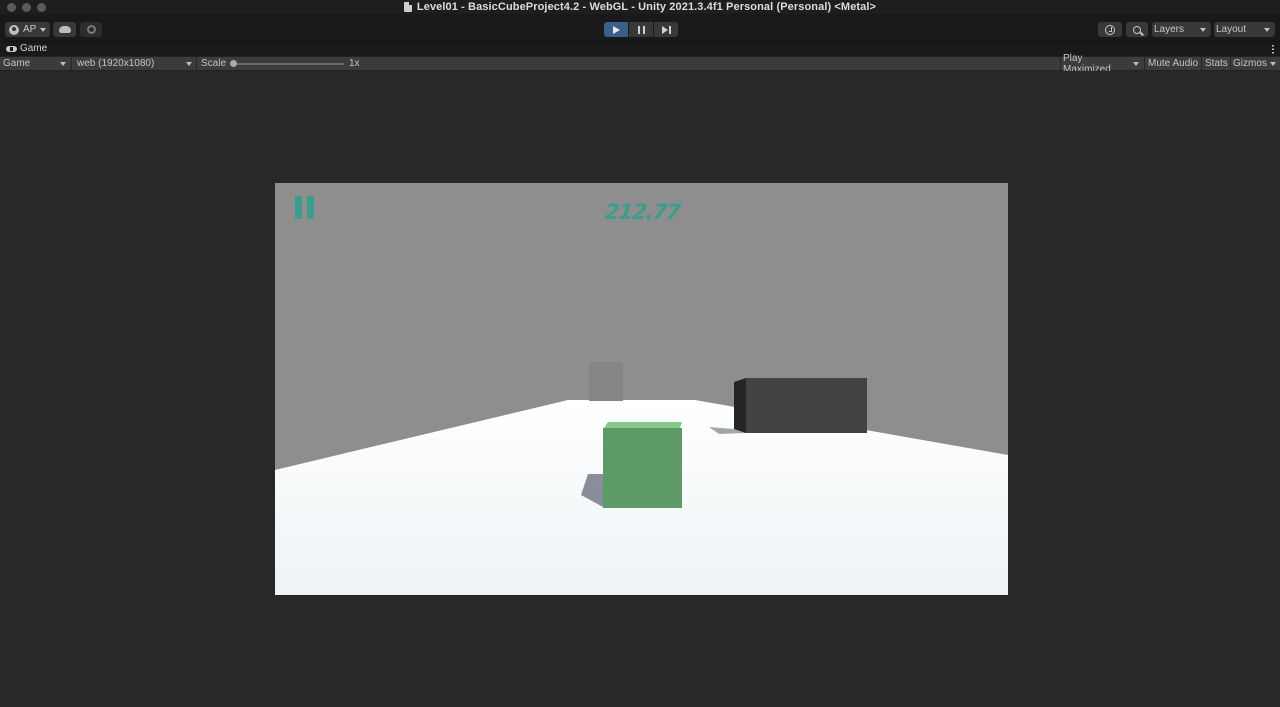  What do you see at coordinates (17, 63) in the screenshot?
I see `display-label: Game` at bounding box center [17, 63].